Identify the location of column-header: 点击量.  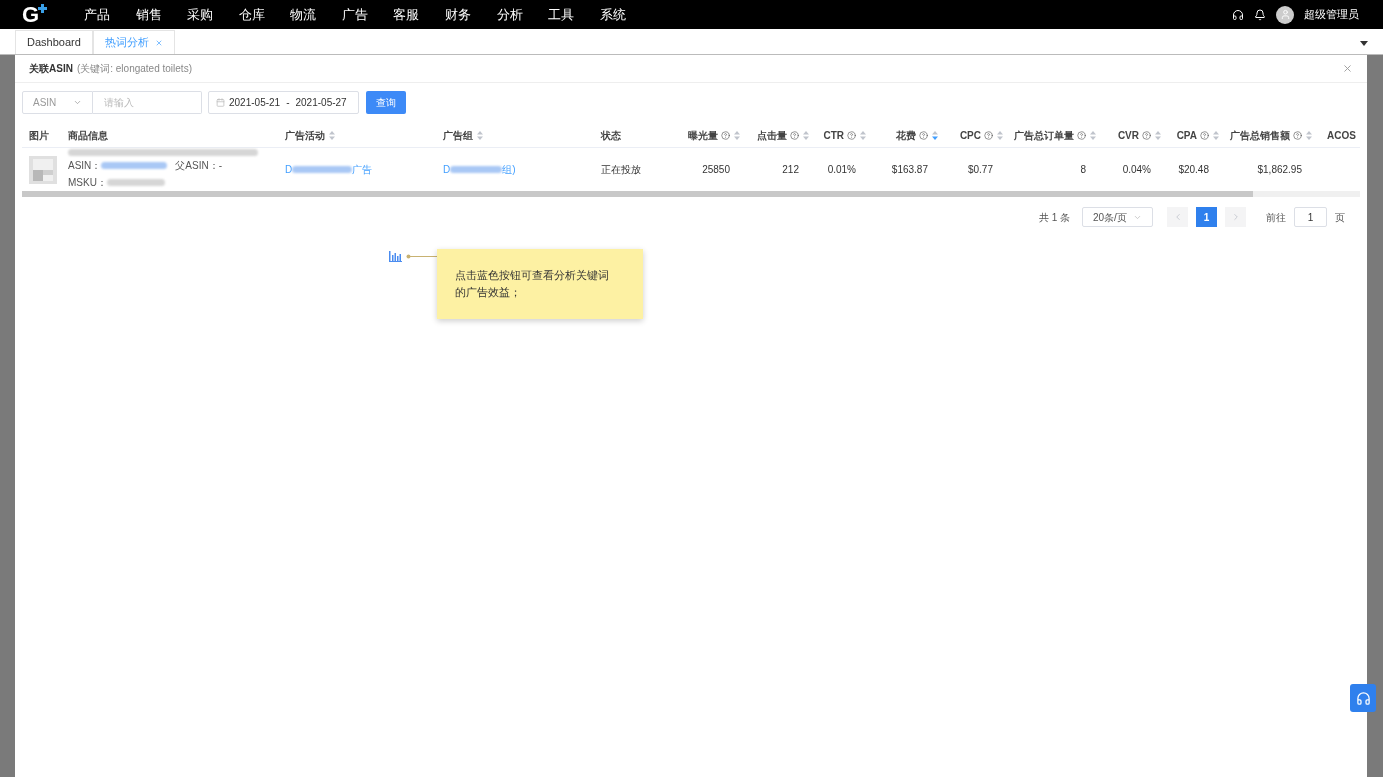
(782, 135).